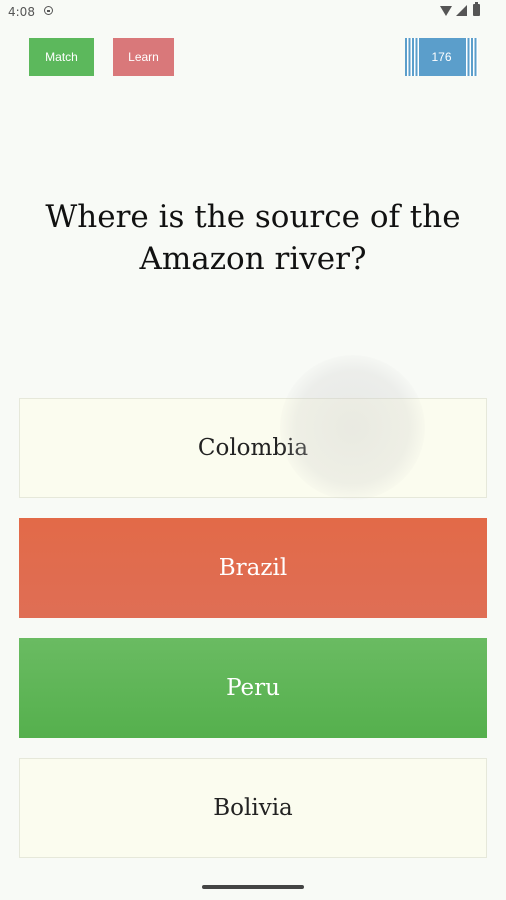 This screenshot has width=506, height=900. I want to click on status-time: 4:08, so click(21, 12).